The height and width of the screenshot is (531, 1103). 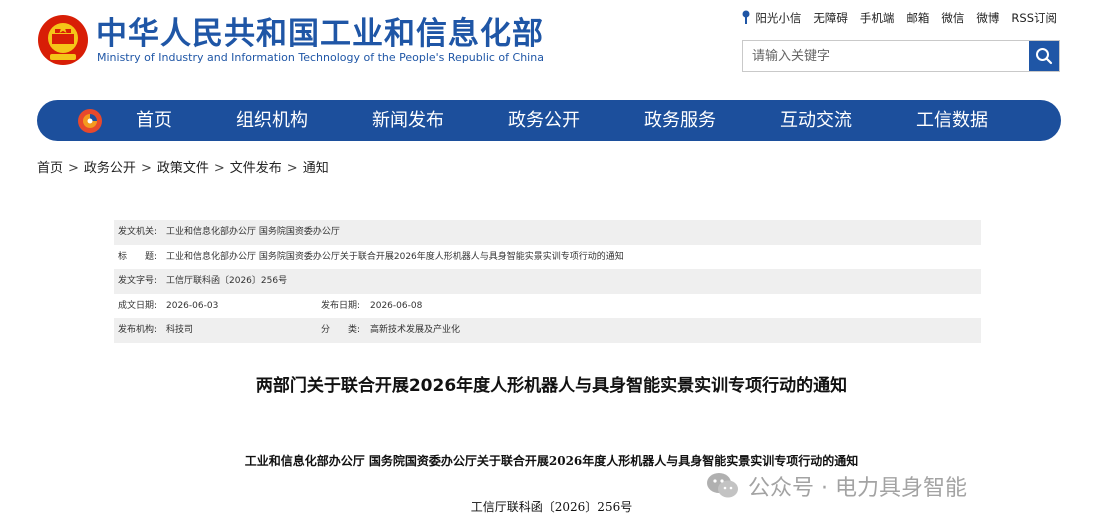 What do you see at coordinates (253, 232) in the screenshot?
I see `issuer-value: 工业和信息化部办公厅 国务院国资委办公厅` at bounding box center [253, 232].